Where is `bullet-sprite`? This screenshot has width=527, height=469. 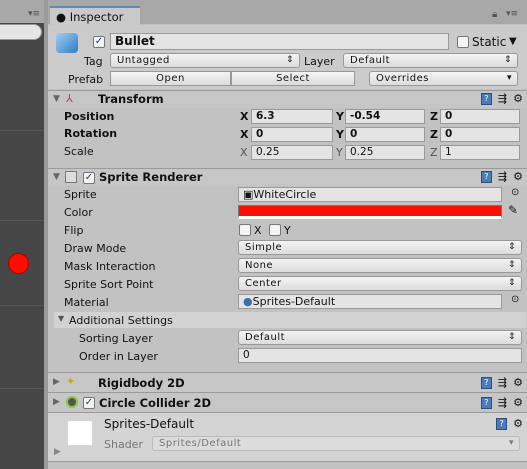
bullet-sprite is located at coordinates (18, 263).